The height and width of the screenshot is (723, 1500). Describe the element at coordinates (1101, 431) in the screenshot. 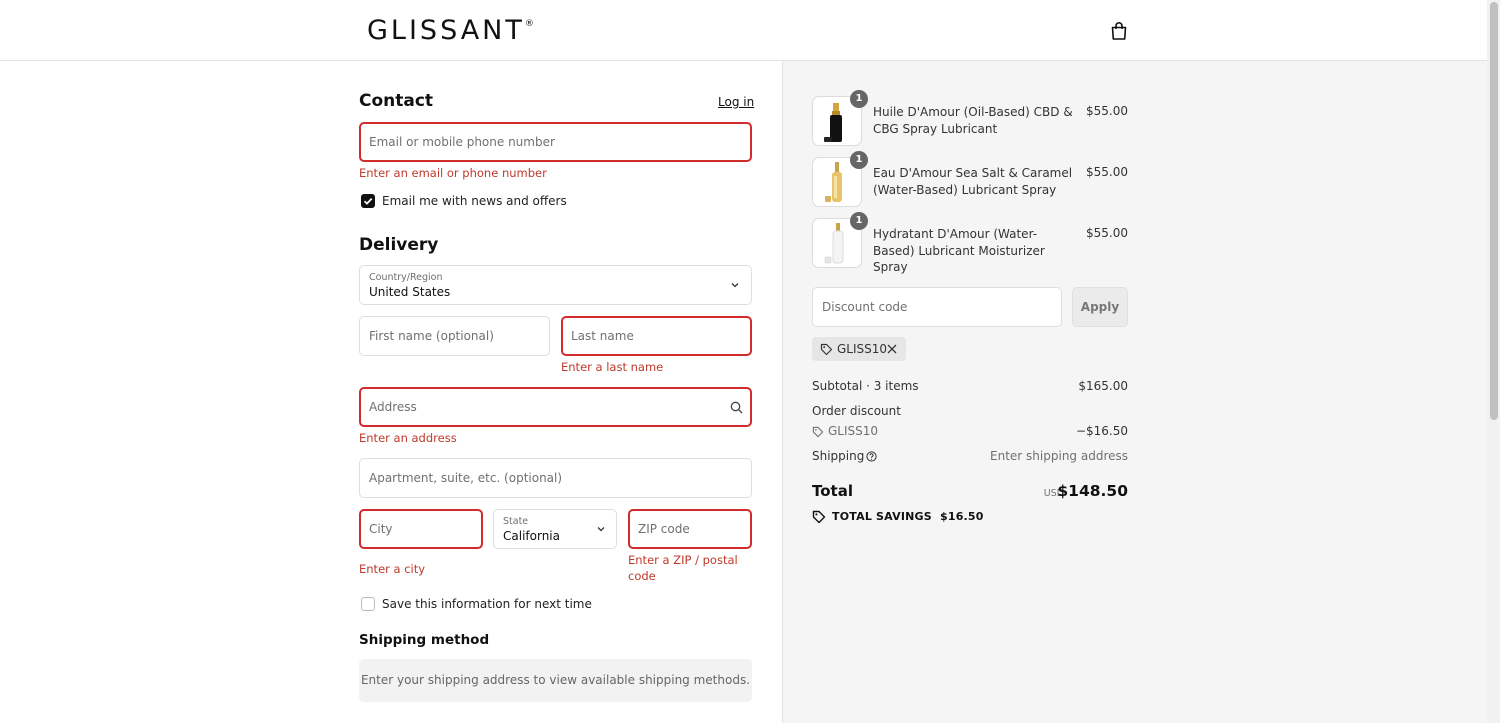

I see `discount-value: −$16.50` at that location.